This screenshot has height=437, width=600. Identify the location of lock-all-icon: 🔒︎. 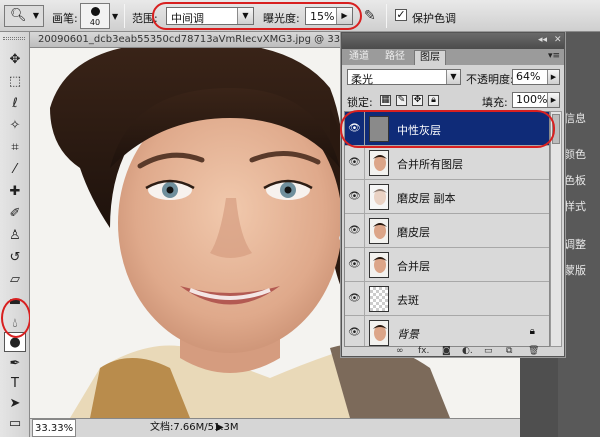
(433, 100).